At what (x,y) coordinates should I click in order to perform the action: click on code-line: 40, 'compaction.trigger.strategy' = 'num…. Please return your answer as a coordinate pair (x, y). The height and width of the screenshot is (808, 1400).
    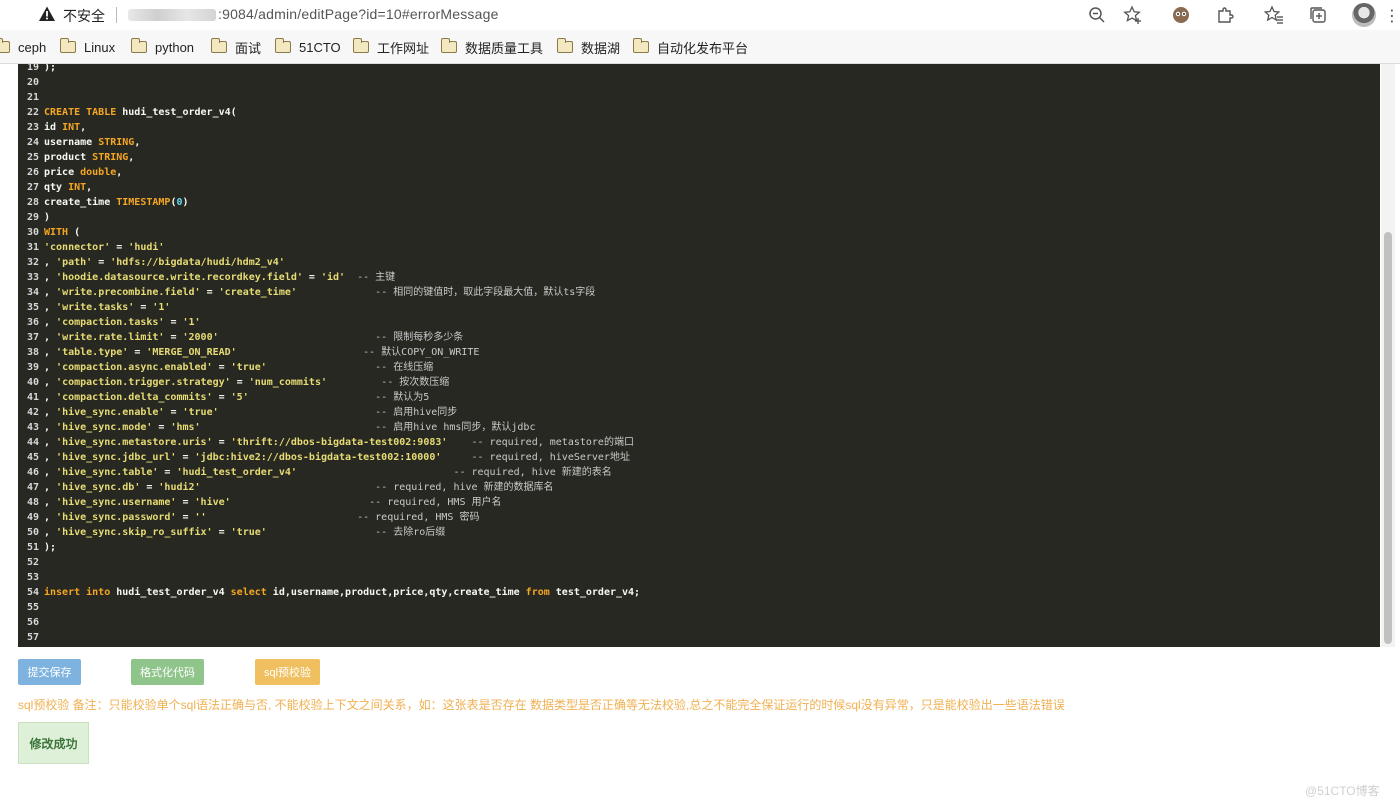
    Looking at the image, I should click on (699, 382).